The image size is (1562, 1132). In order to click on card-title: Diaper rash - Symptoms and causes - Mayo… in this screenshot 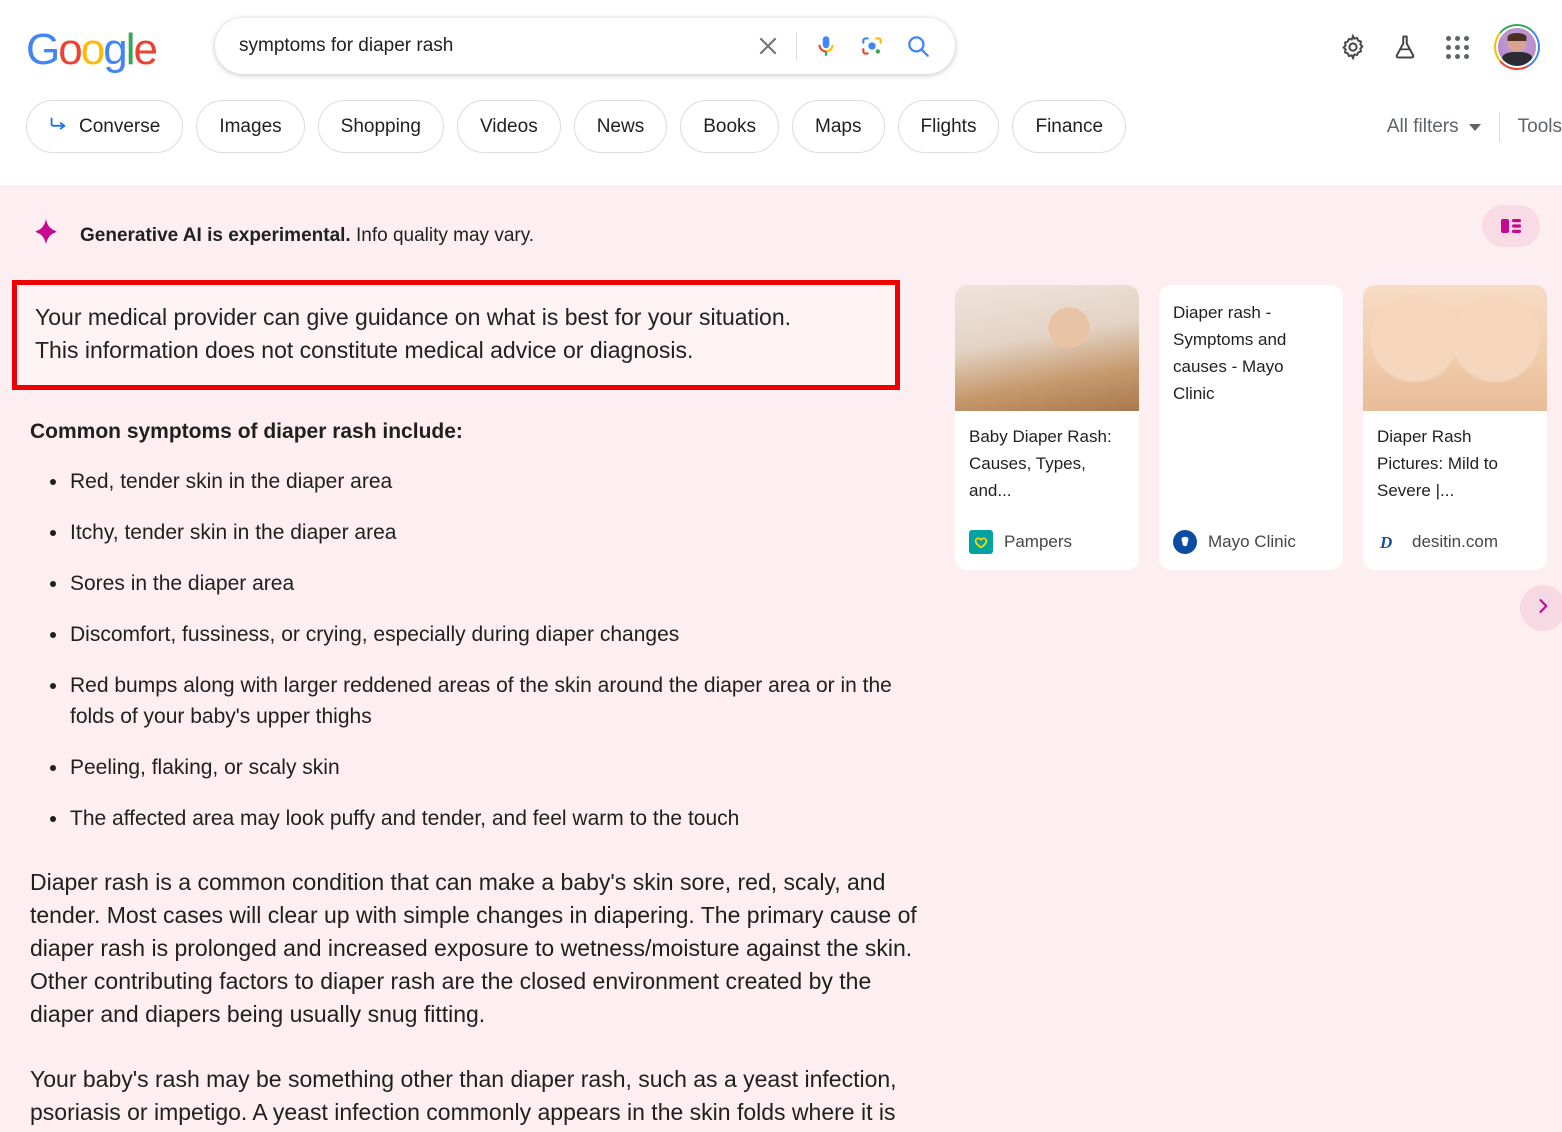, I will do `click(1230, 353)`.